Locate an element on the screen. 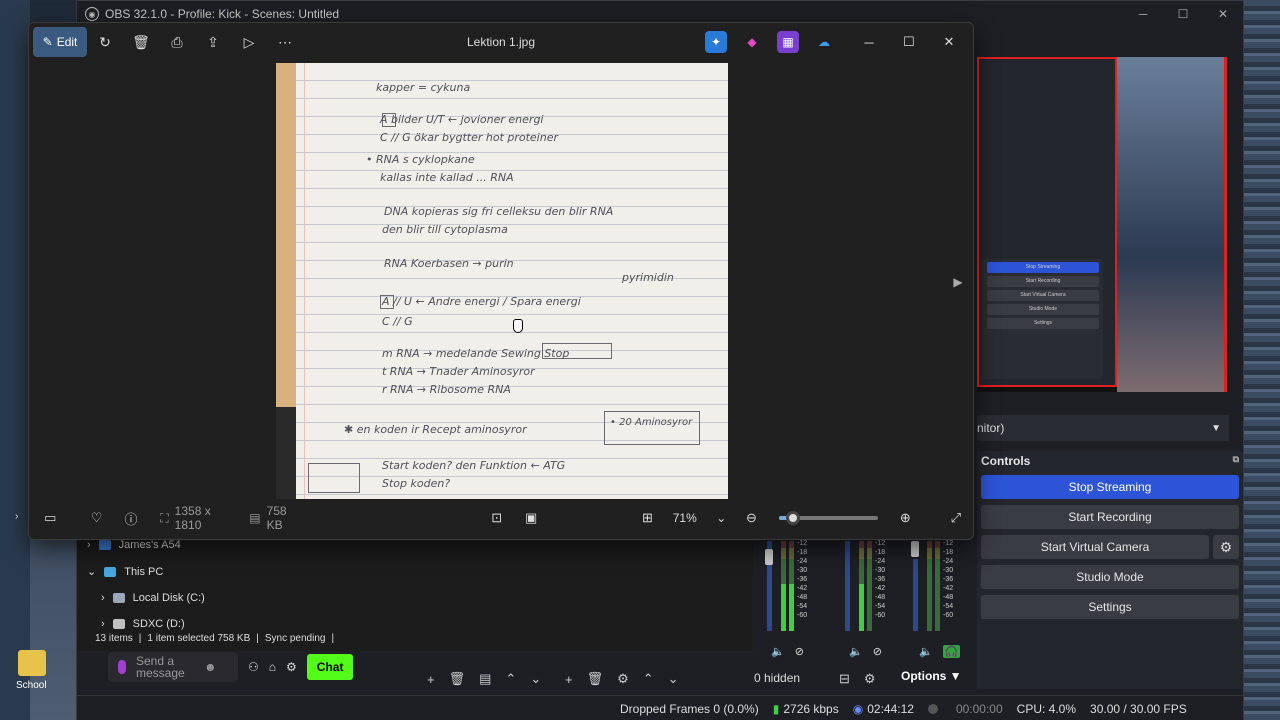 The image size is (1280, 720). filter-icon: ▤ is located at coordinates (485, 679).